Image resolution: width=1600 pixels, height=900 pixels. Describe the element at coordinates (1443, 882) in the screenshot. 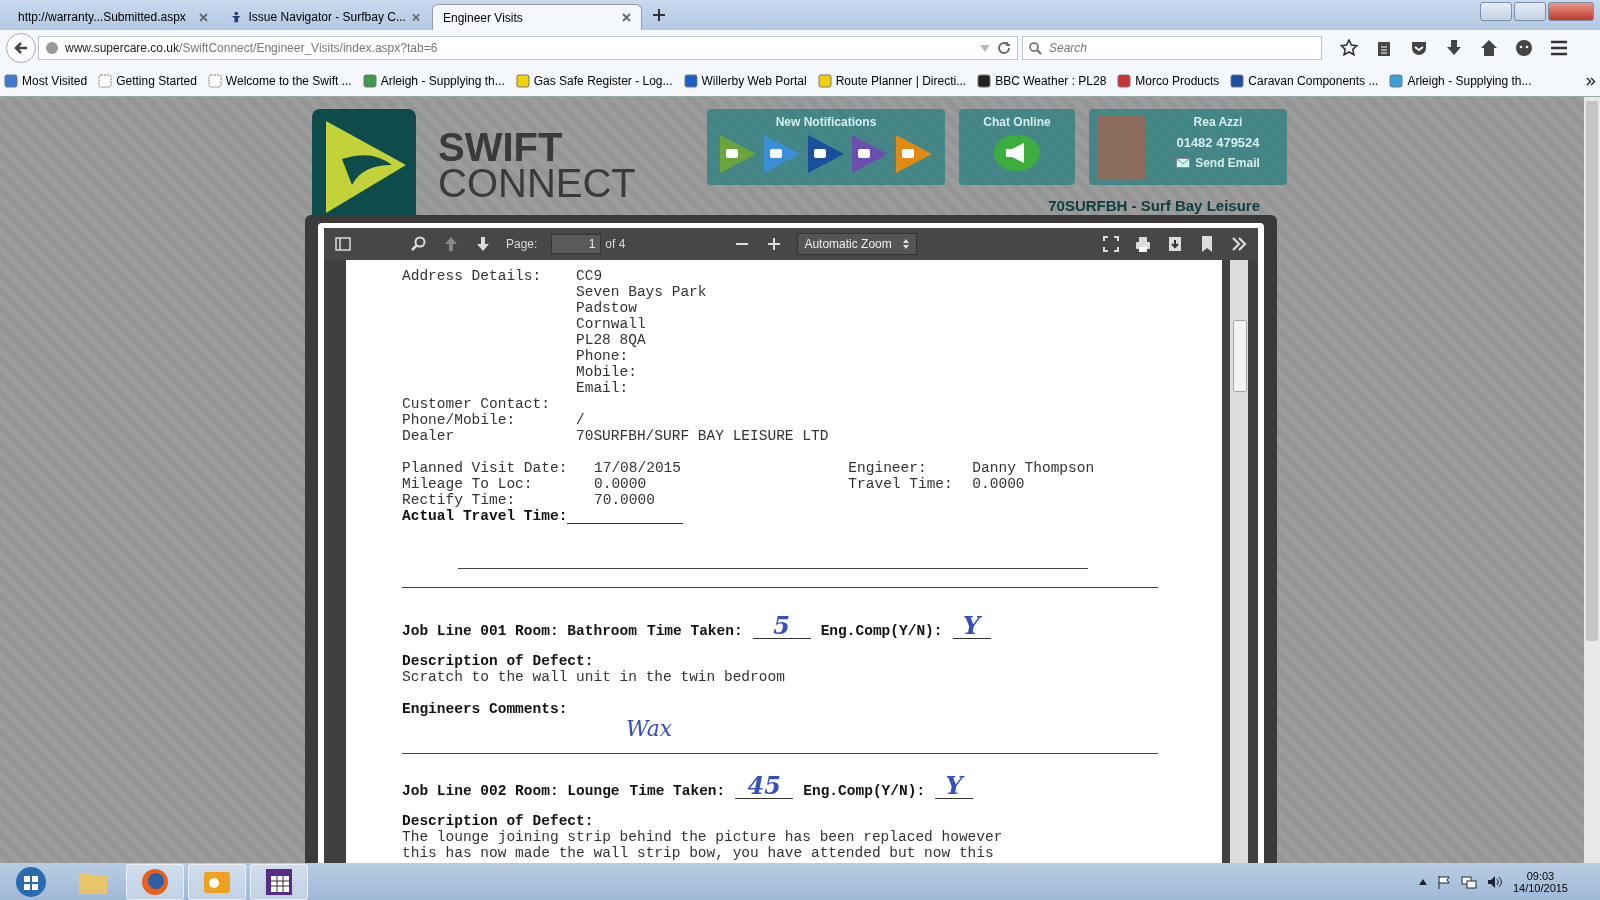

I see `flag-icon` at that location.